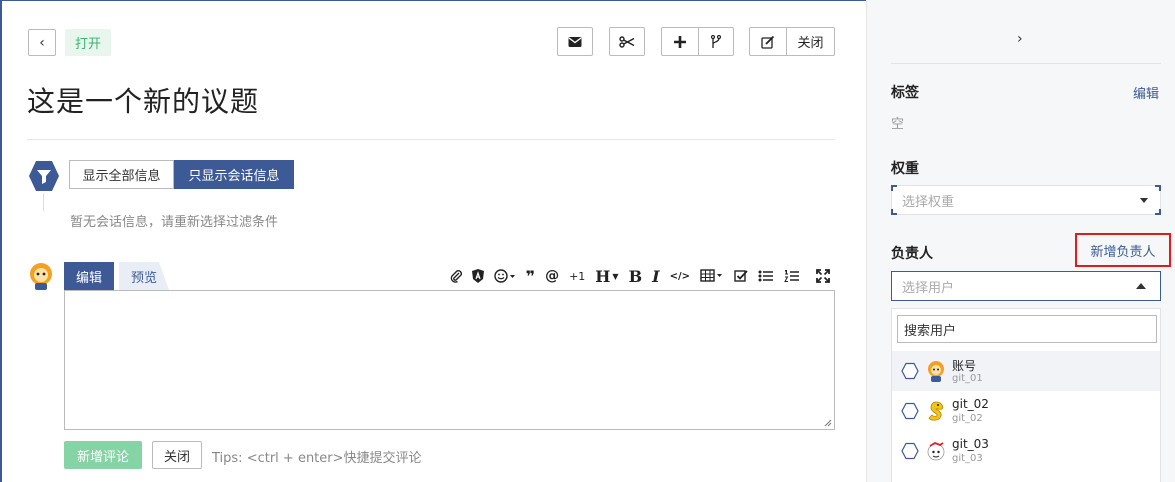 Image resolution: width=1175 pixels, height=482 pixels. What do you see at coordinates (577, 276) in the screenshot?
I see `plus-one-button: +1` at bounding box center [577, 276].